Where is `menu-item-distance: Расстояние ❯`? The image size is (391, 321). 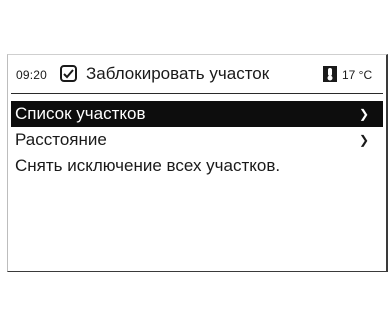
menu-item-distance: Расстояние ❯ is located at coordinates (197, 140).